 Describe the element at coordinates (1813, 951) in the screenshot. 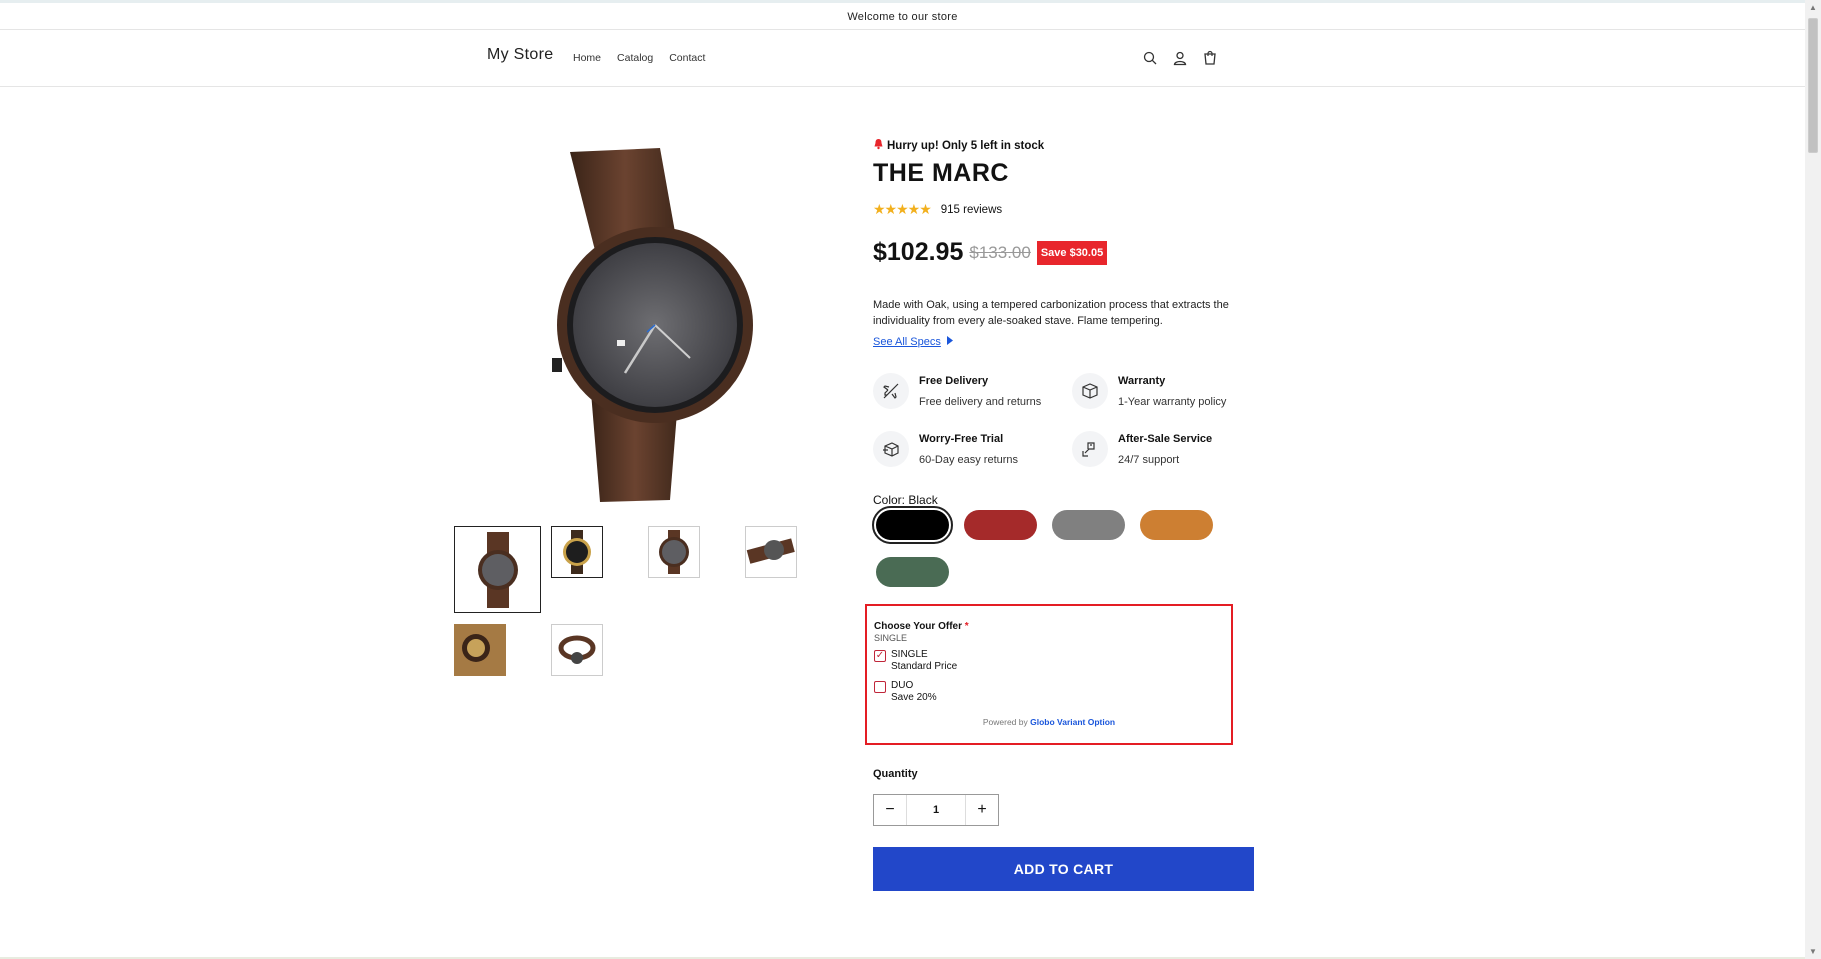

I see `scroll-down-icon: ▼` at that location.